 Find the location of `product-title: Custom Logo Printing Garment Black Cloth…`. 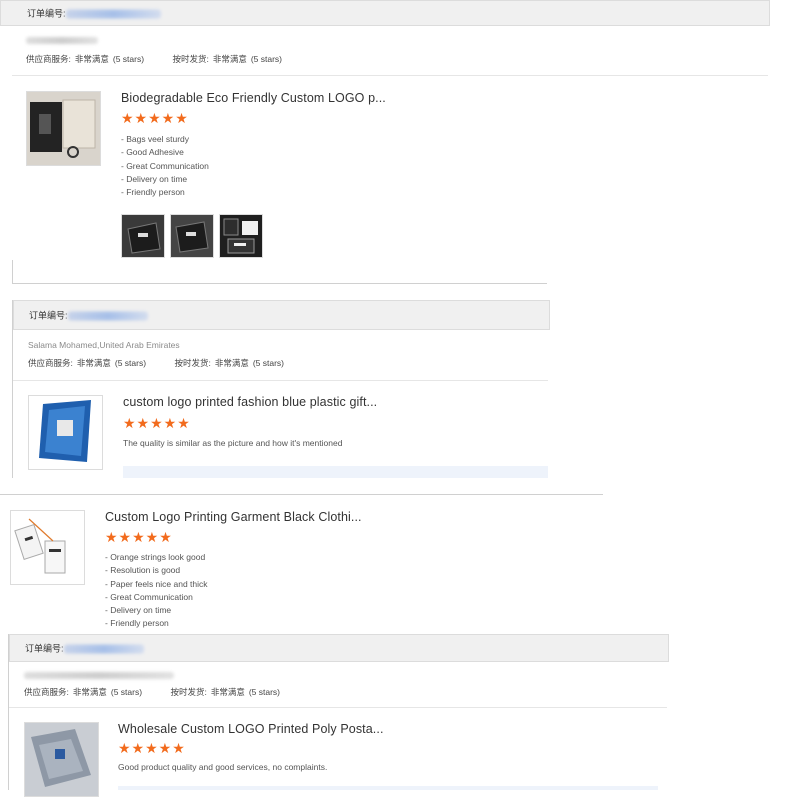

product-title: Custom Logo Printing Garment Black Cloth… is located at coordinates (233, 517).